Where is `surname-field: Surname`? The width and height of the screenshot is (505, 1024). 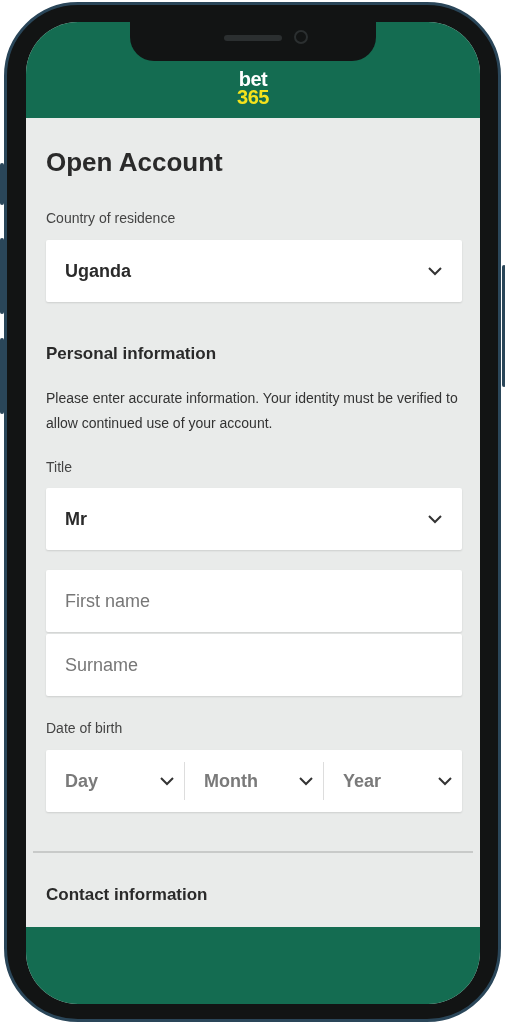 surname-field: Surname is located at coordinates (254, 665).